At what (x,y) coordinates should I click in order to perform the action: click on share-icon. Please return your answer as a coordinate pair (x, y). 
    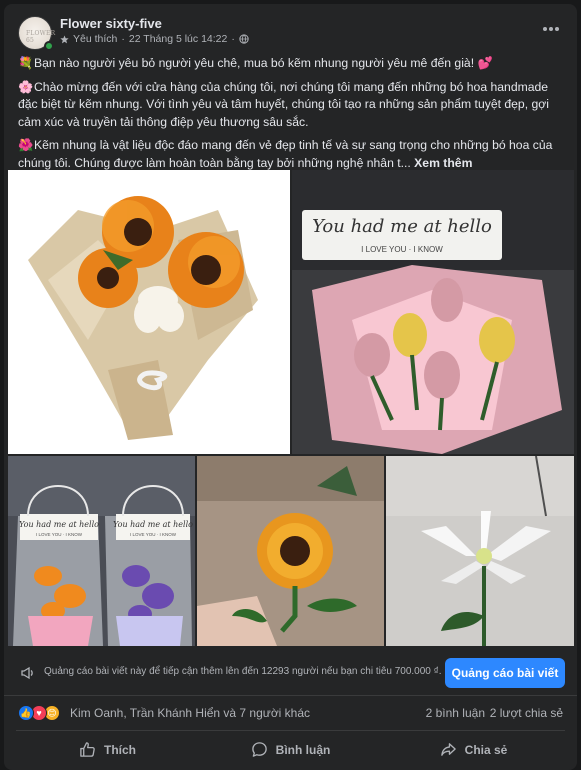
    Looking at the image, I should click on (448, 749).